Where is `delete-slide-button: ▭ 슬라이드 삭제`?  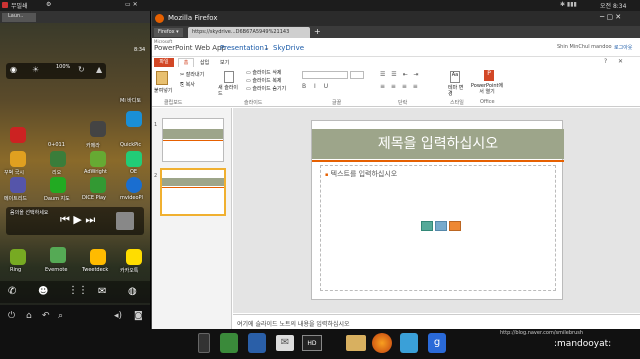 delete-slide-button: ▭ 슬라이드 삭제 is located at coordinates (264, 72).